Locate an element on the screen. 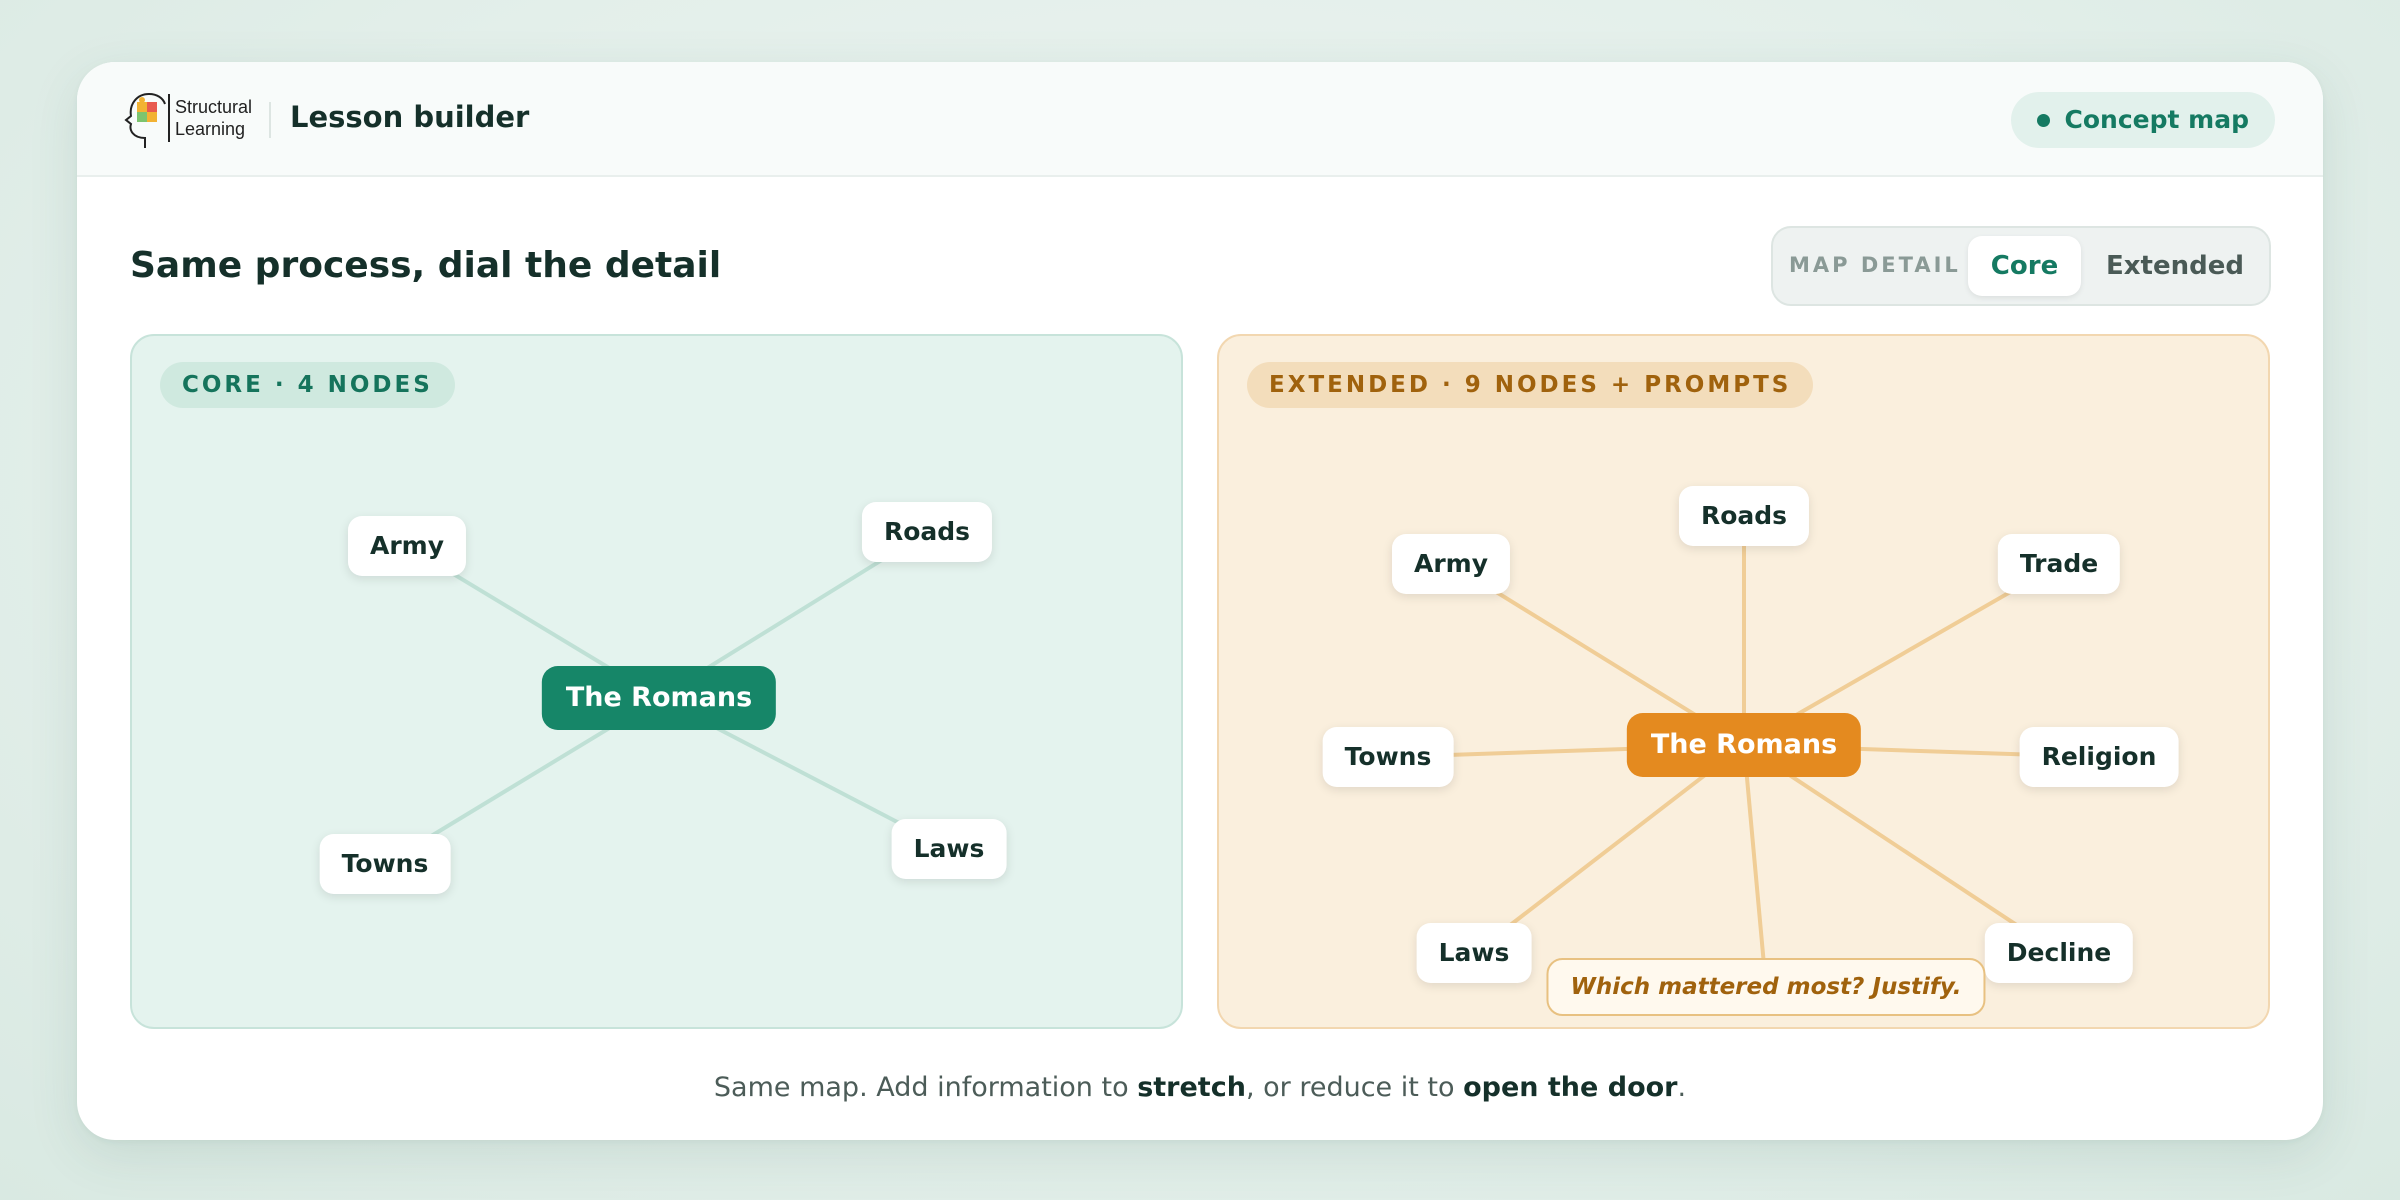 The width and height of the screenshot is (2400, 1200). page-heading: Same process, dial the detail is located at coordinates (426, 265).